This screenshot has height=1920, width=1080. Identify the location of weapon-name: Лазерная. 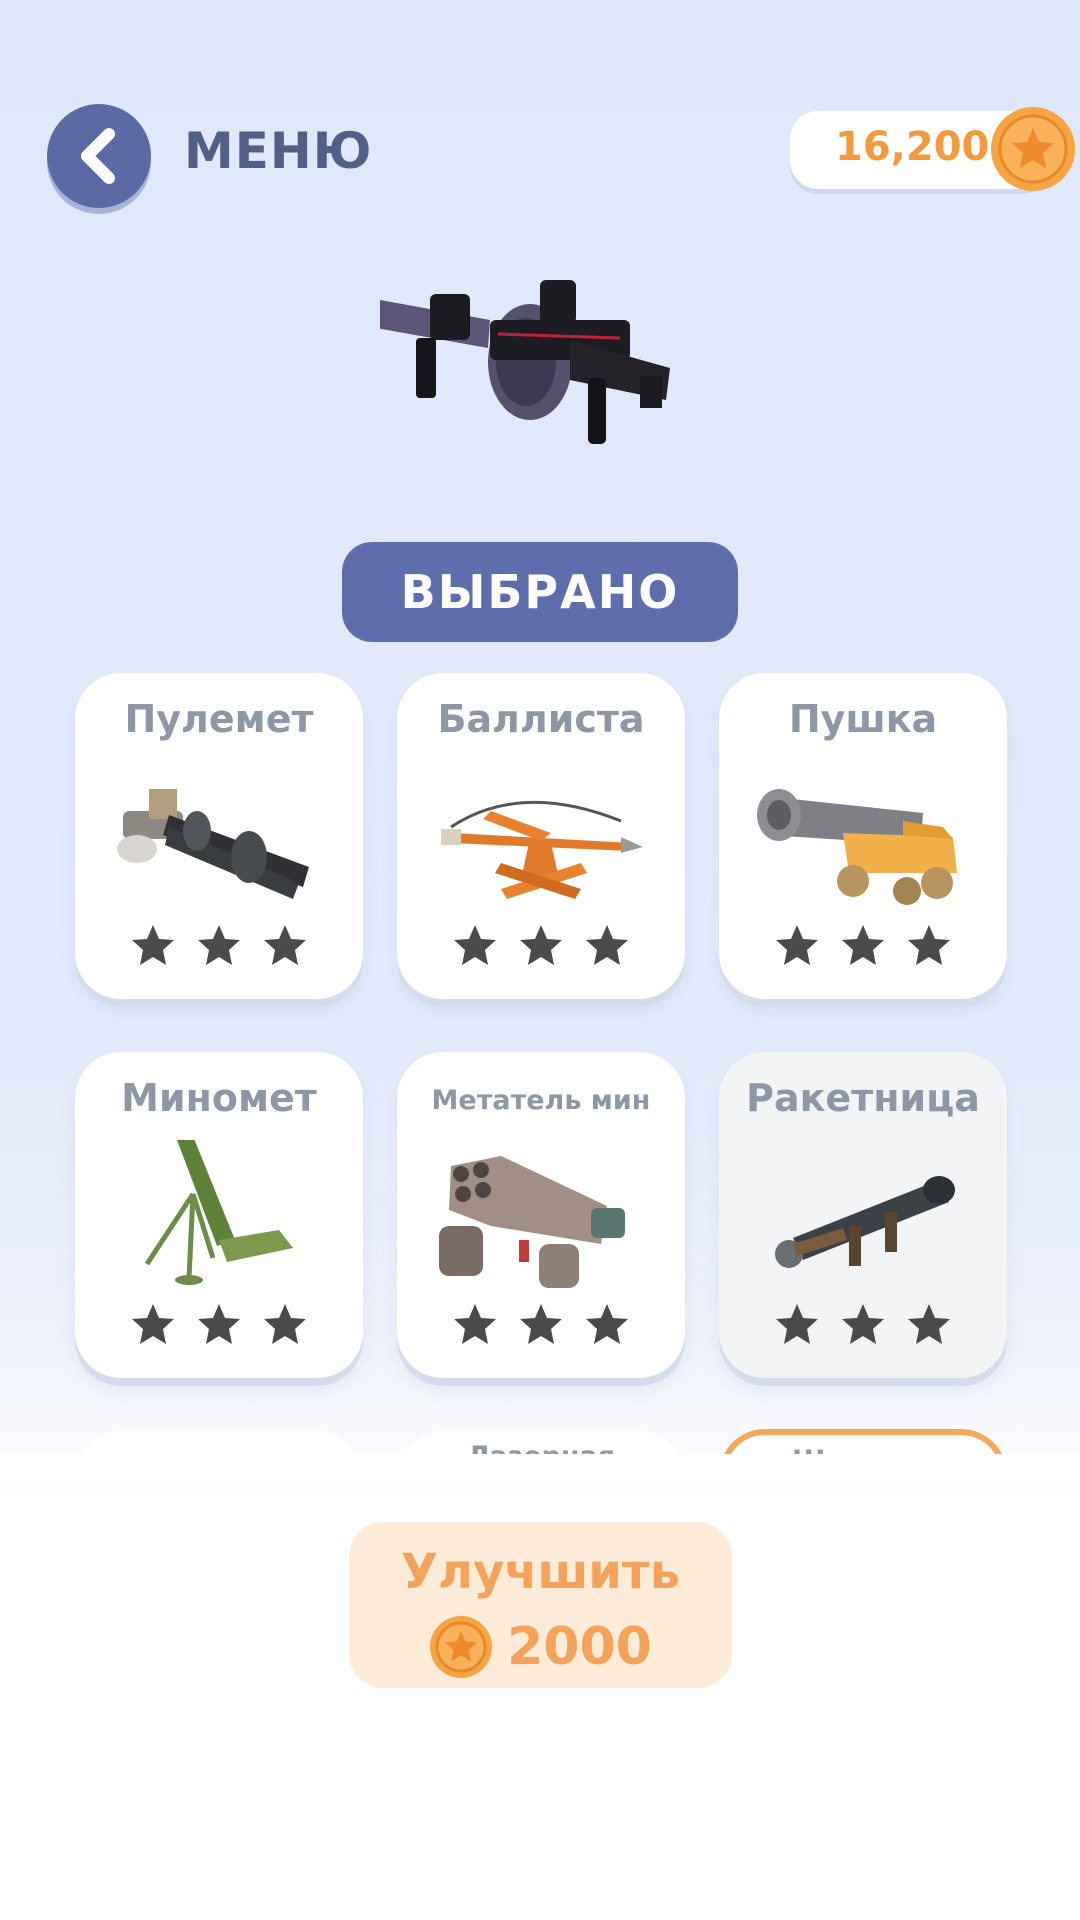
(541, 1447).